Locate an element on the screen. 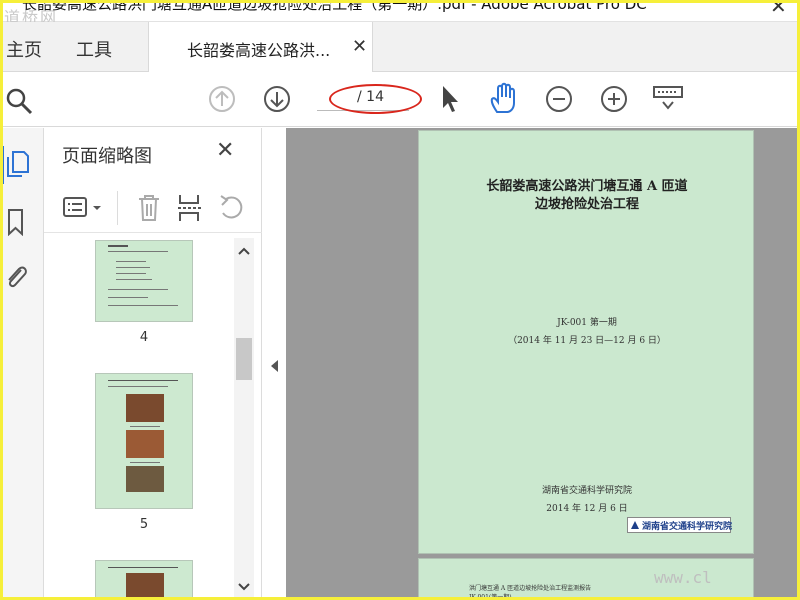 The width and height of the screenshot is (800, 600). scroll-up-icon is located at coordinates (244, 251).